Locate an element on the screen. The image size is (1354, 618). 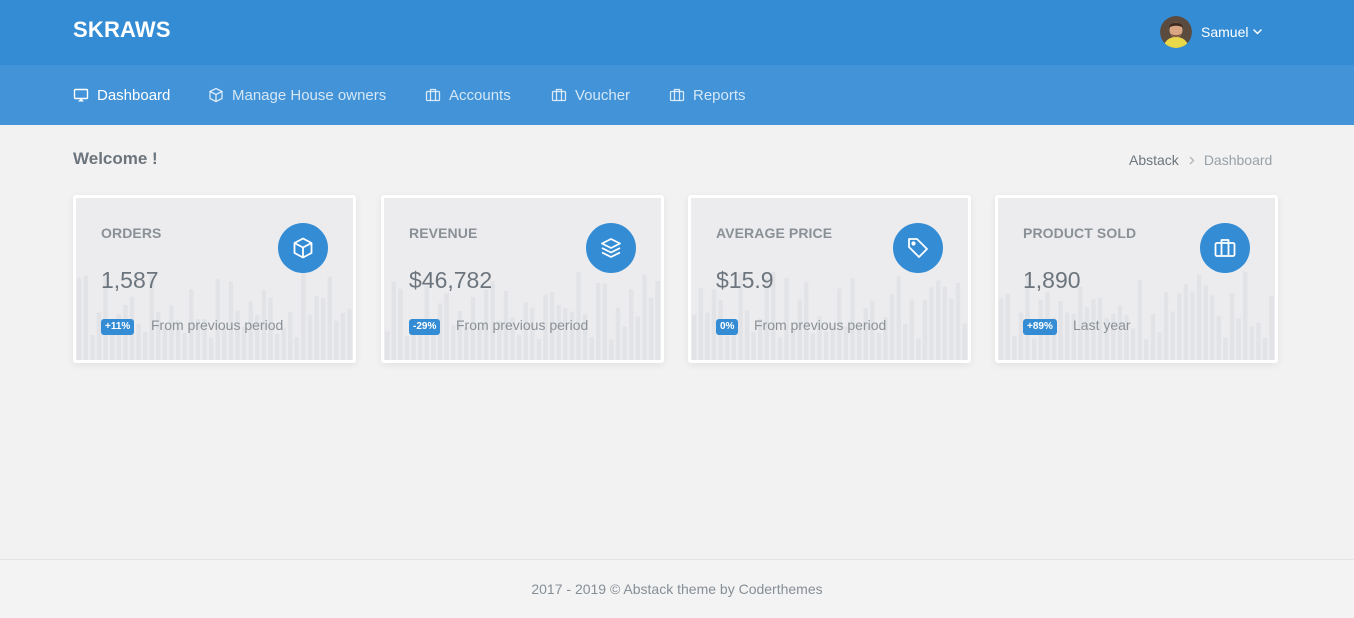
stat-value: 1,890 is located at coordinates (1052, 280).